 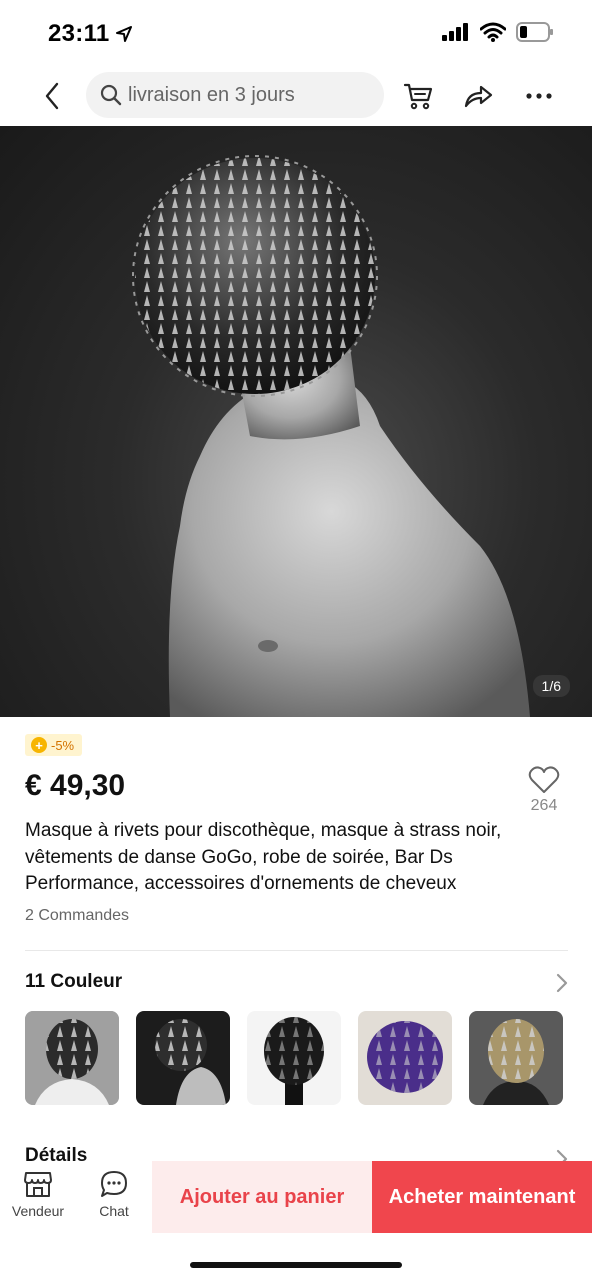 I want to click on color-thumbnails, so click(x=294, y=1058).